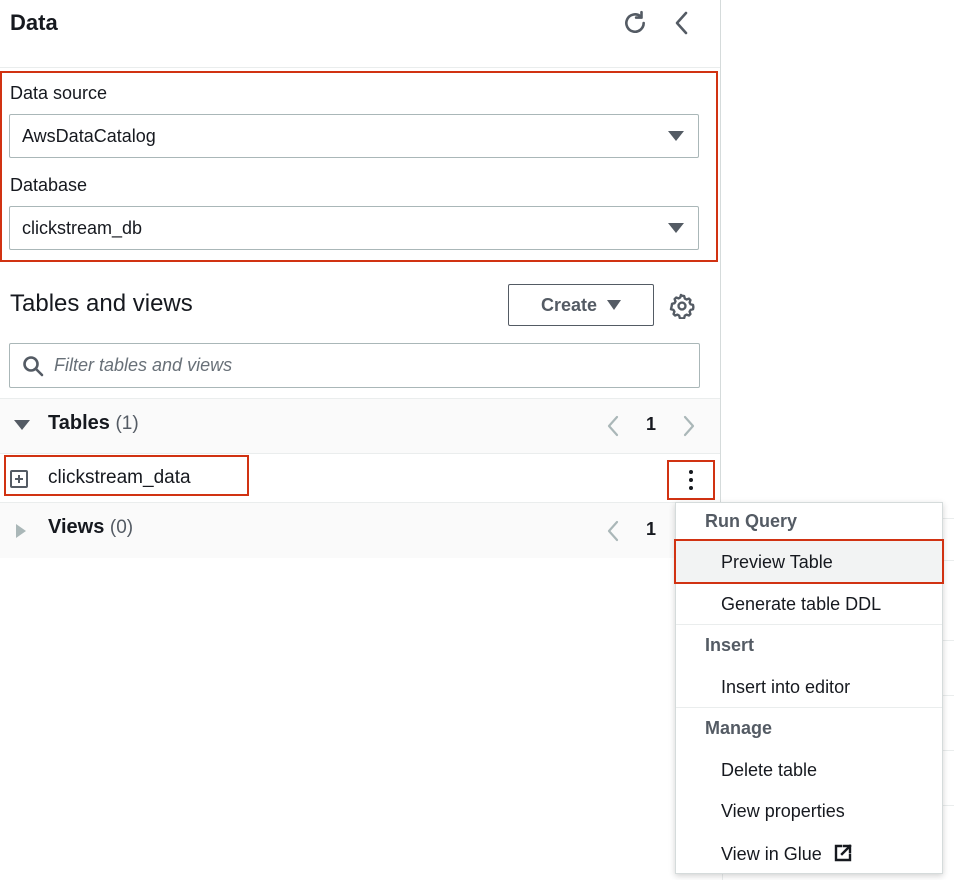 The image size is (954, 880). What do you see at coordinates (59, 93) in the screenshot?
I see `data-source-label: Data source` at bounding box center [59, 93].